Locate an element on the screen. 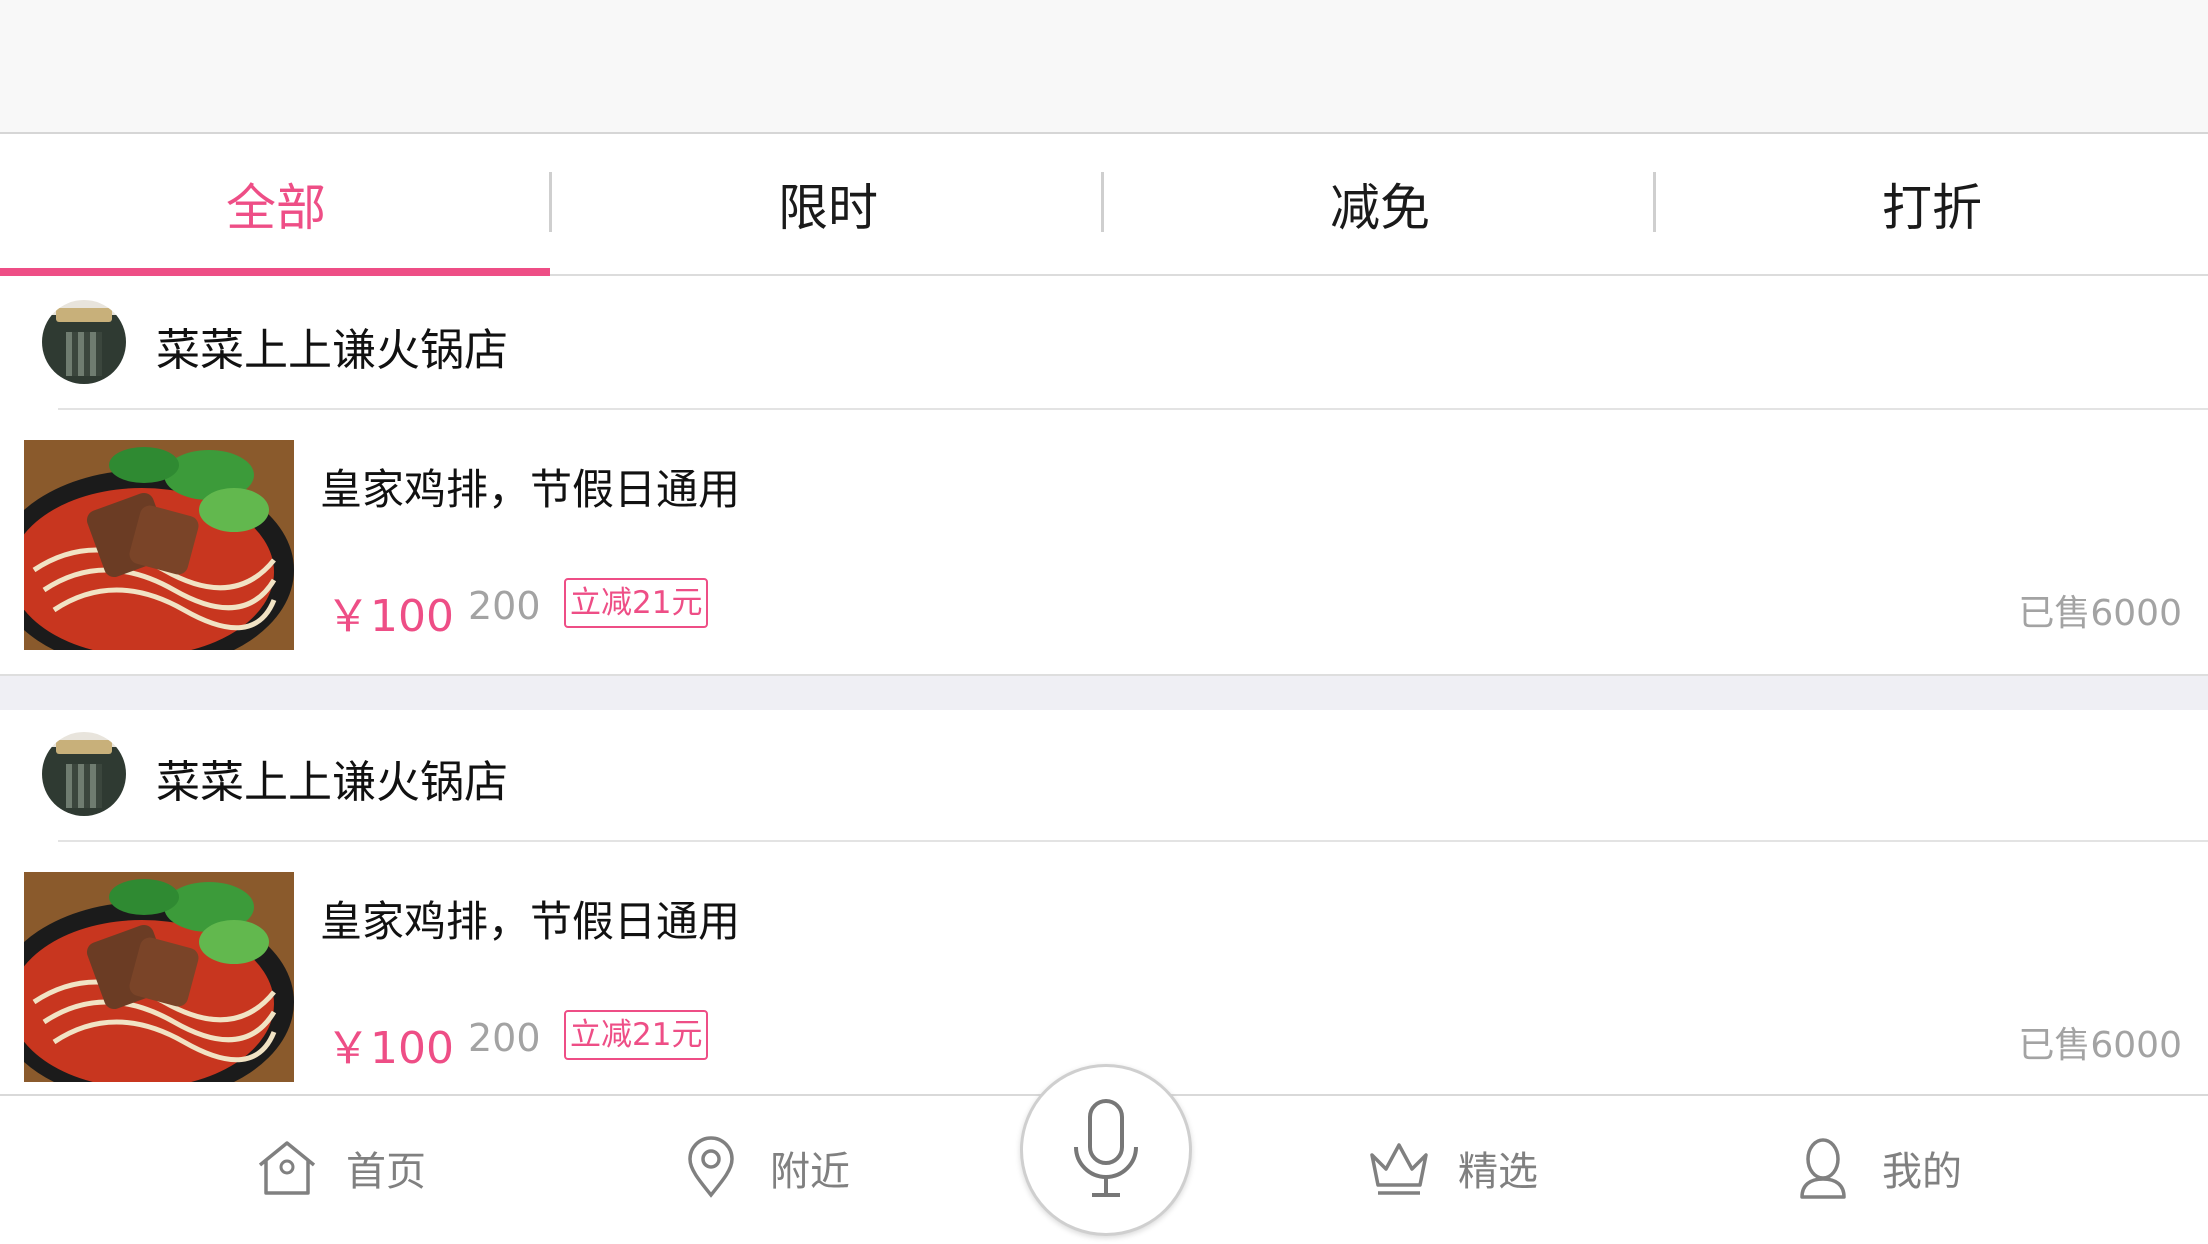 This screenshot has width=2208, height=1244. nav-label: 精选 is located at coordinates (1498, 1172).